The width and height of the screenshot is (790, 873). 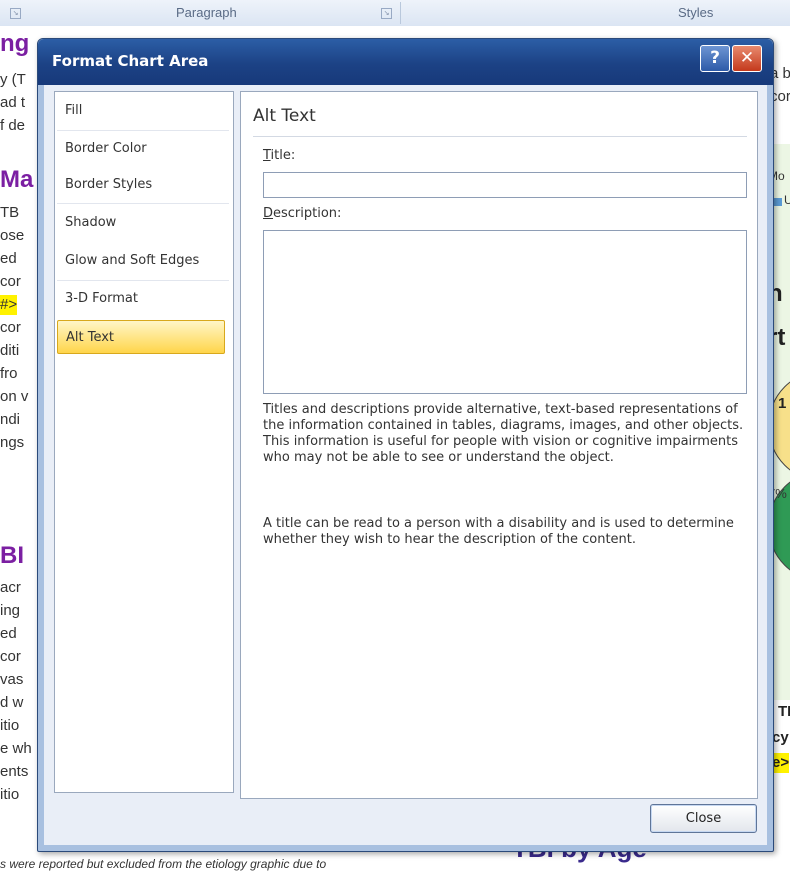 What do you see at coordinates (505, 312) in the screenshot?
I see `description-textarea` at bounding box center [505, 312].